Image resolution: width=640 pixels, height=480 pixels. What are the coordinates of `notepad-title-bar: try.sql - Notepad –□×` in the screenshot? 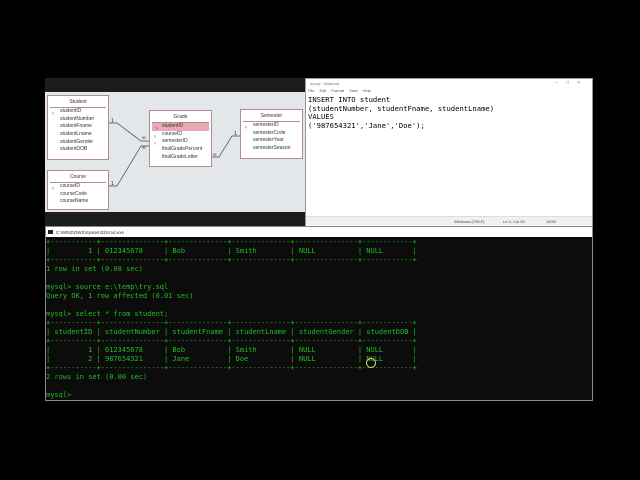 It's located at (449, 83).